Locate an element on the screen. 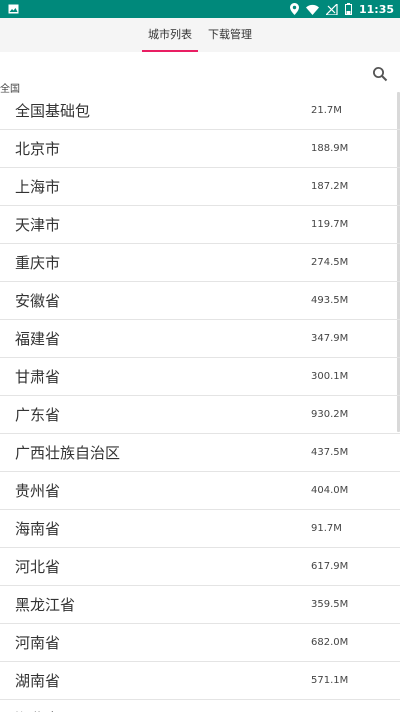 The image size is (400, 712). tab-city-list: 城市列表 is located at coordinates (170, 35).